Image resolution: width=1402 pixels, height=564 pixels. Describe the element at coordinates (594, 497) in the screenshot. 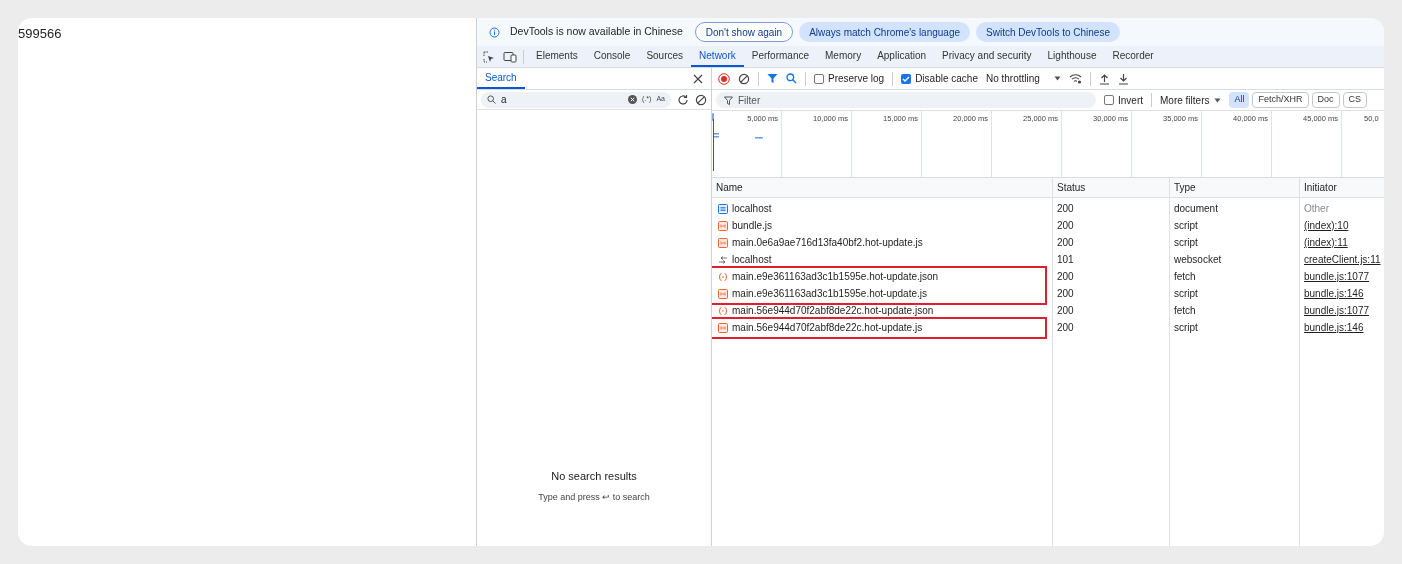

I see `empty-hint: Type and press ↩ to search` at that location.